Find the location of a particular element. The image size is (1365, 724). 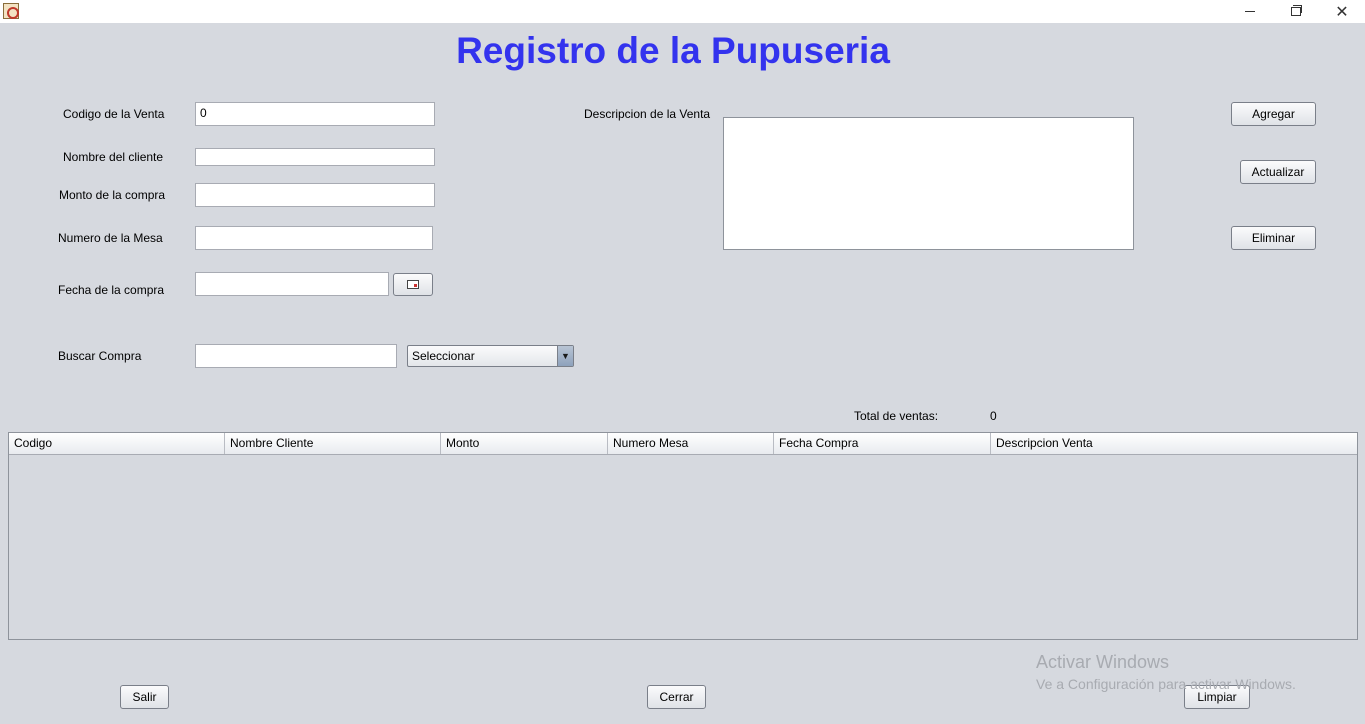

column-header-nombre-cliente: Nombre Cliente is located at coordinates (333, 443).